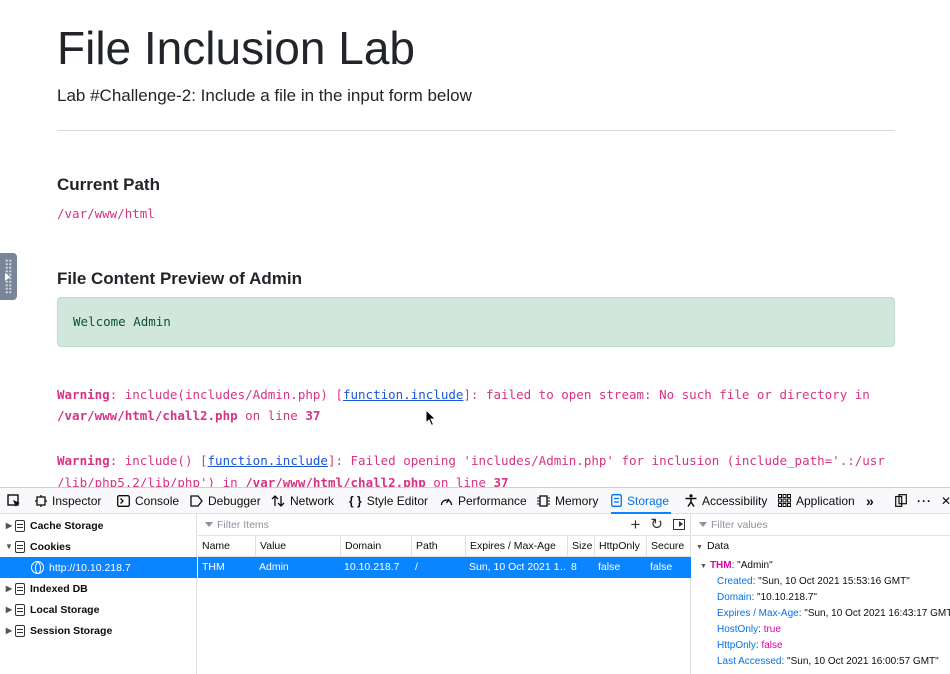 The height and width of the screenshot is (674, 950). Describe the element at coordinates (355, 500) in the screenshot. I see `style-editor-icon: { }` at that location.